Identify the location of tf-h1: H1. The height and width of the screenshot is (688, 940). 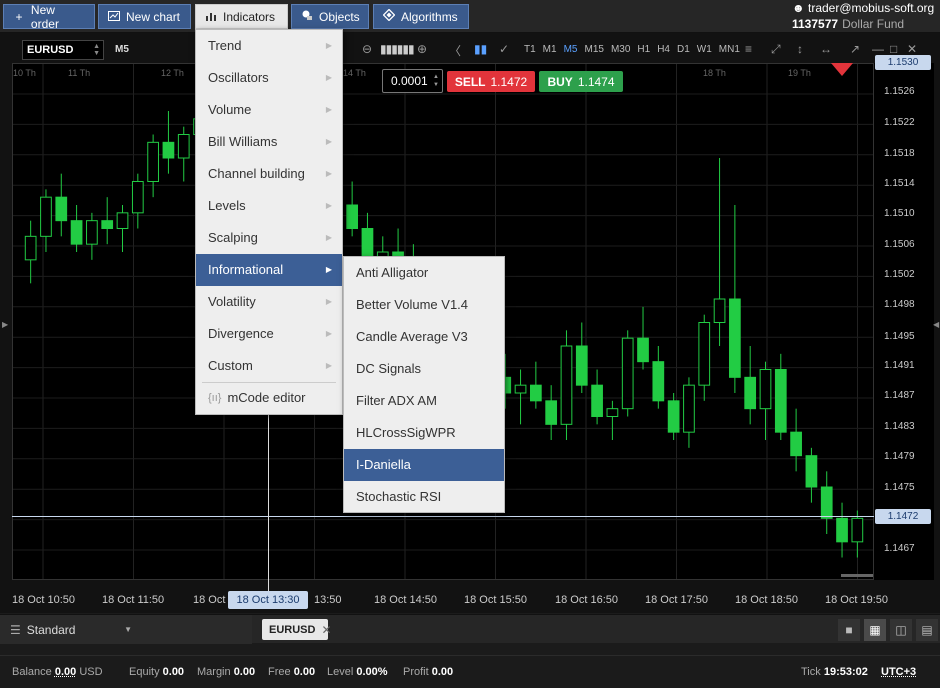
(643, 49).